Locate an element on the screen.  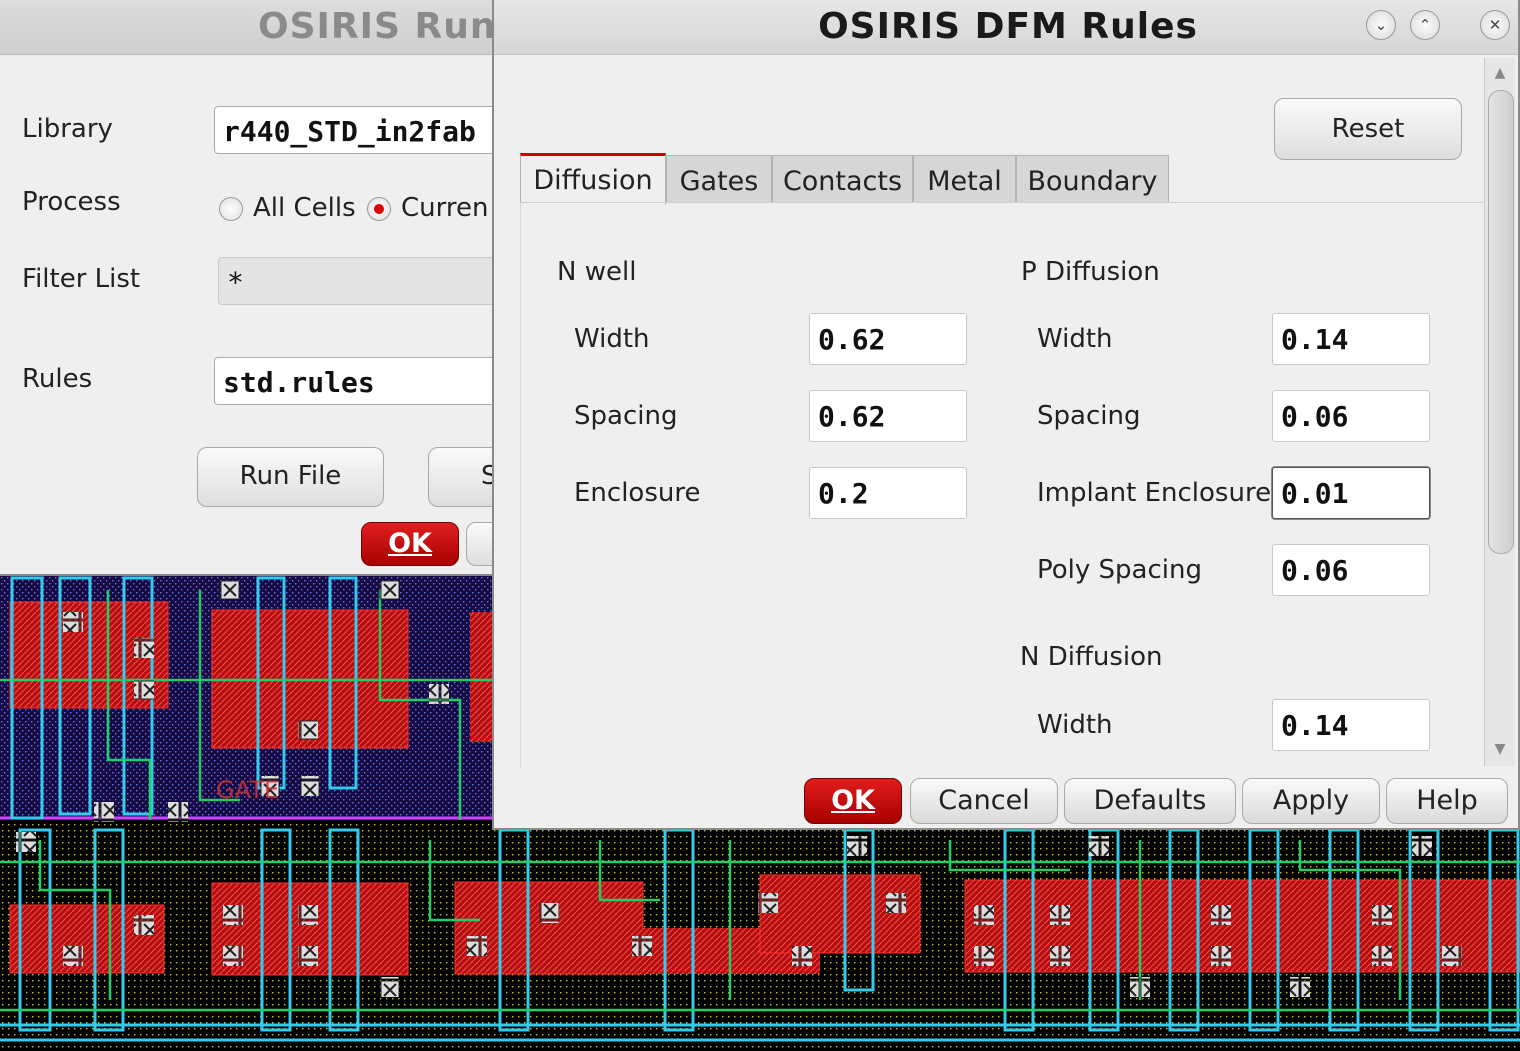
radio-current is located at coordinates (379, 209).